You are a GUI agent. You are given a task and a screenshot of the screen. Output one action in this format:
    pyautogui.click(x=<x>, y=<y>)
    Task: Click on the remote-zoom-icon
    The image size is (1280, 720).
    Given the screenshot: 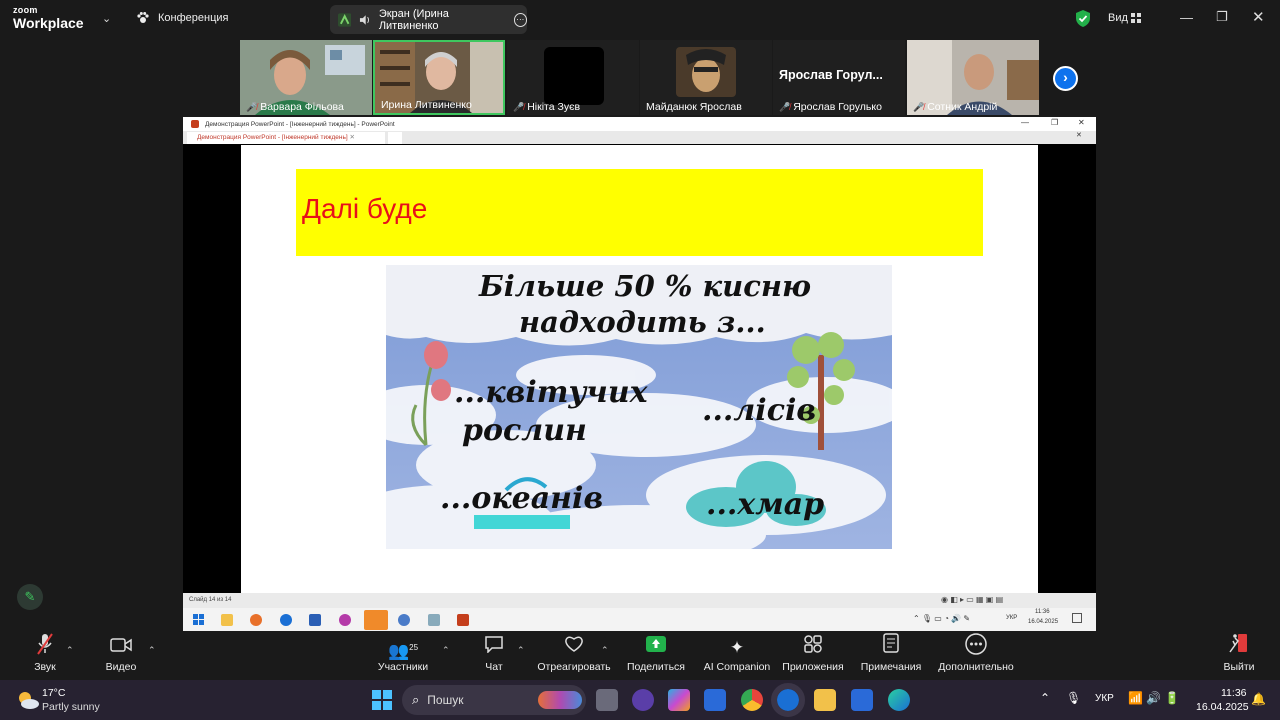 What is the action you would take?
    pyautogui.click(x=286, y=620)
    